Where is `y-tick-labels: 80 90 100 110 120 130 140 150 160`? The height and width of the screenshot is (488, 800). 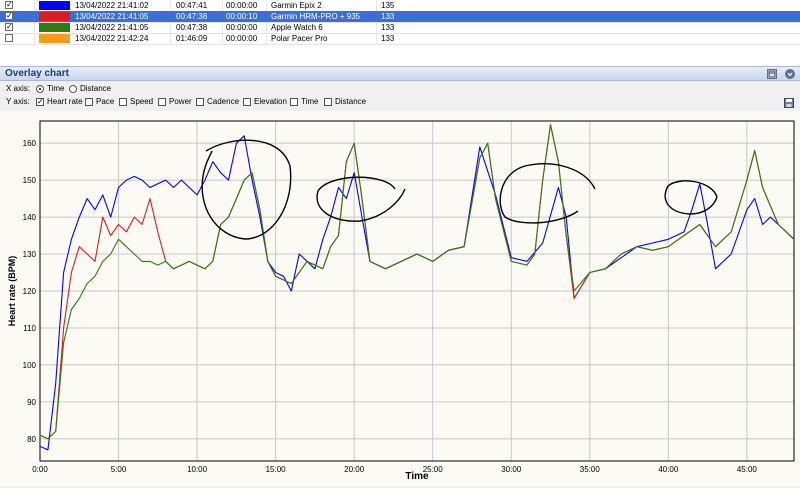 y-tick-labels: 80 90 100 110 120 130 140 150 160 is located at coordinates (30, 291).